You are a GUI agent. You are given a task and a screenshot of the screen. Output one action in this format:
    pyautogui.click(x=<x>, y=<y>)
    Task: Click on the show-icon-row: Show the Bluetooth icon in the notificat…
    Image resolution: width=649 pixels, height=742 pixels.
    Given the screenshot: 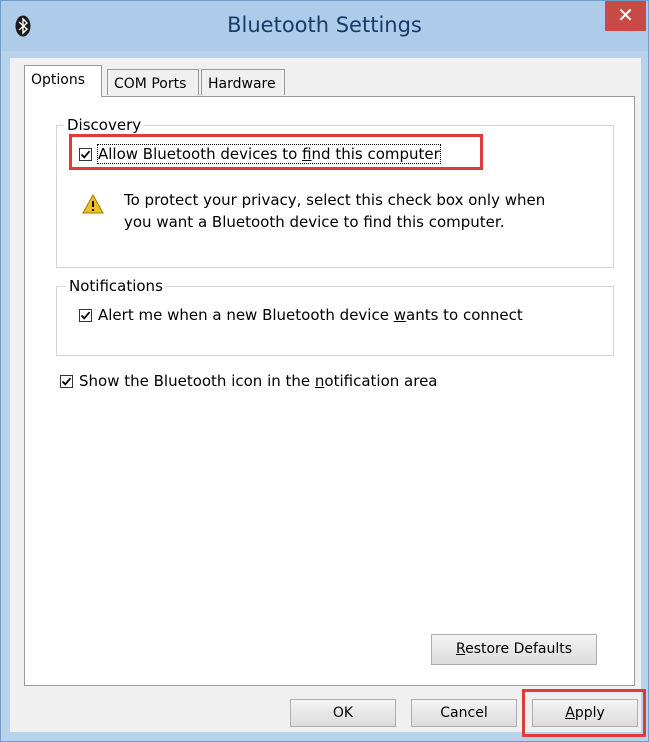 What is the action you would take?
    pyautogui.click(x=249, y=381)
    